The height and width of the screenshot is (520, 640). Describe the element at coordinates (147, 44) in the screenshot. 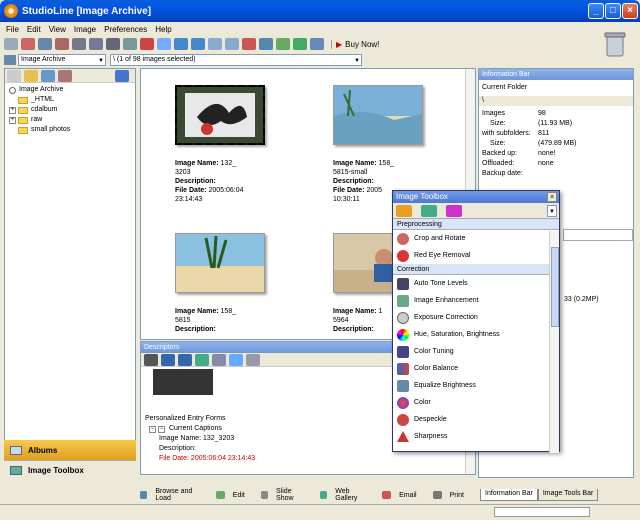

I see `rotate-right-icon` at that location.